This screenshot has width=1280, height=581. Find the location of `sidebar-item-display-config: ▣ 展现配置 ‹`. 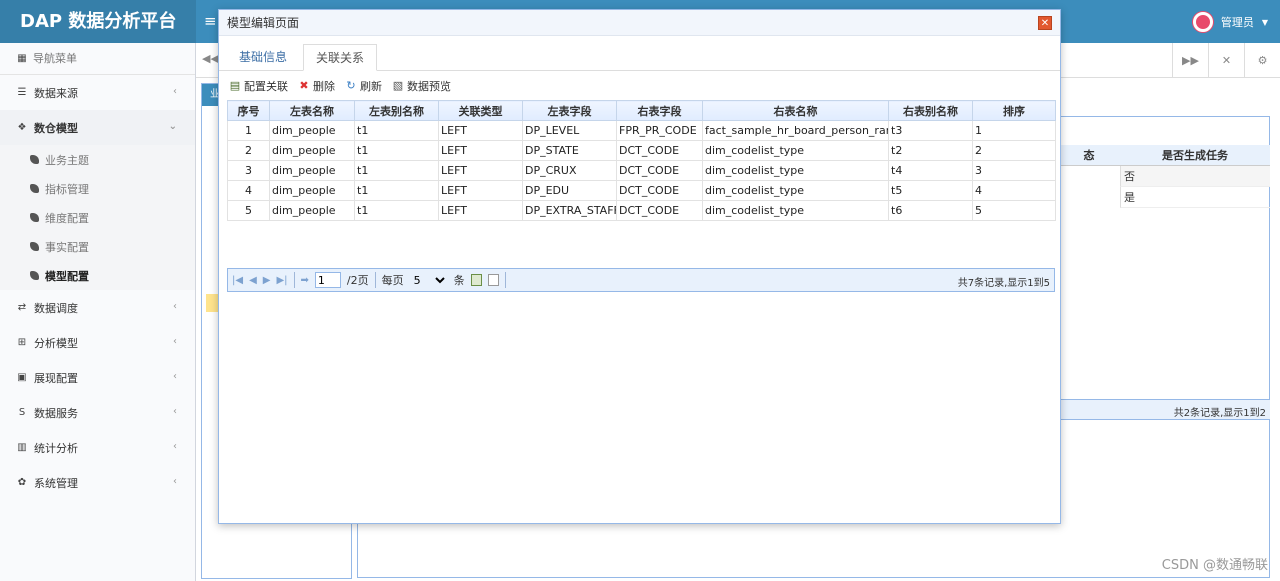

sidebar-item-display-config: ▣ 展现配置 ‹ is located at coordinates (97, 377).